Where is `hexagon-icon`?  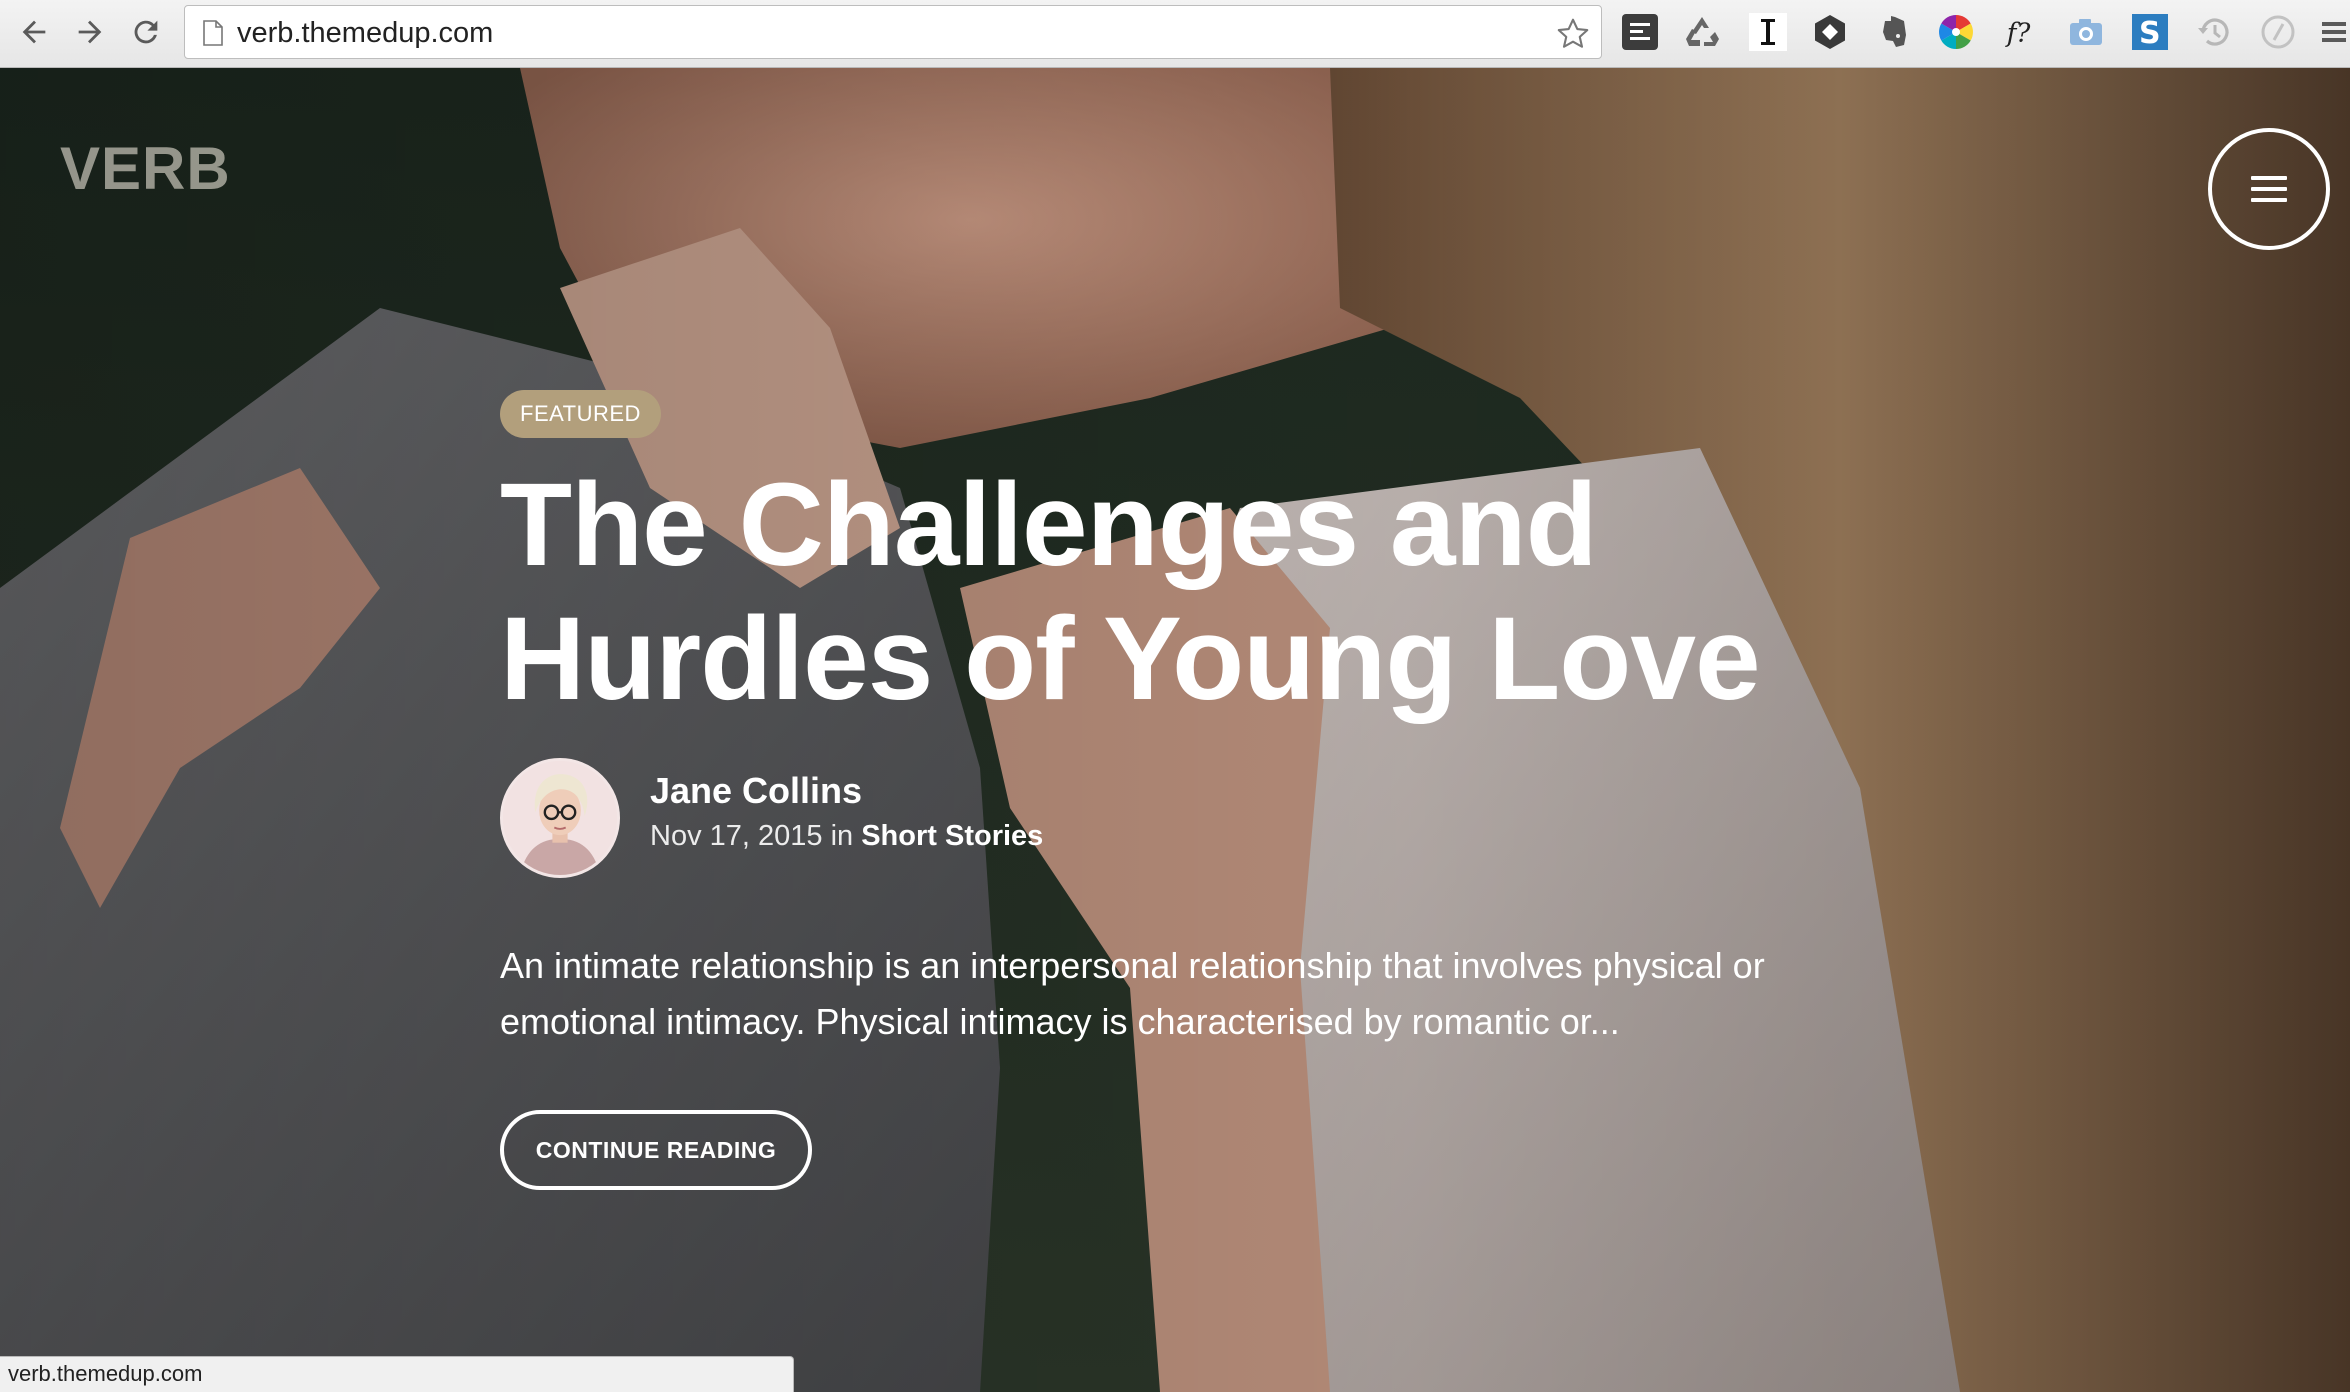
hexagon-icon is located at coordinates (1830, 32).